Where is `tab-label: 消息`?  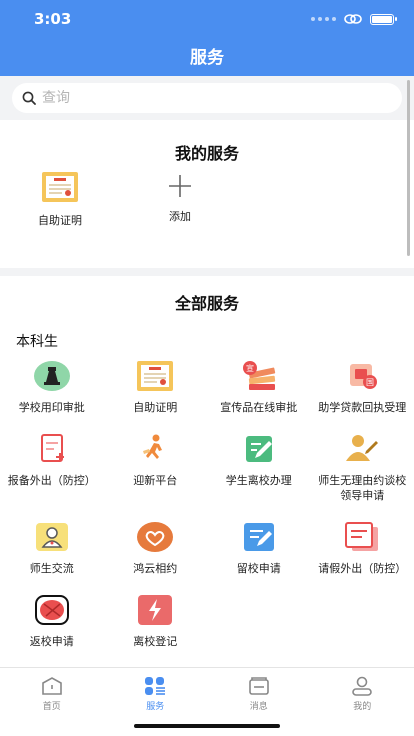
tab-label: 消息 is located at coordinates (258, 707).